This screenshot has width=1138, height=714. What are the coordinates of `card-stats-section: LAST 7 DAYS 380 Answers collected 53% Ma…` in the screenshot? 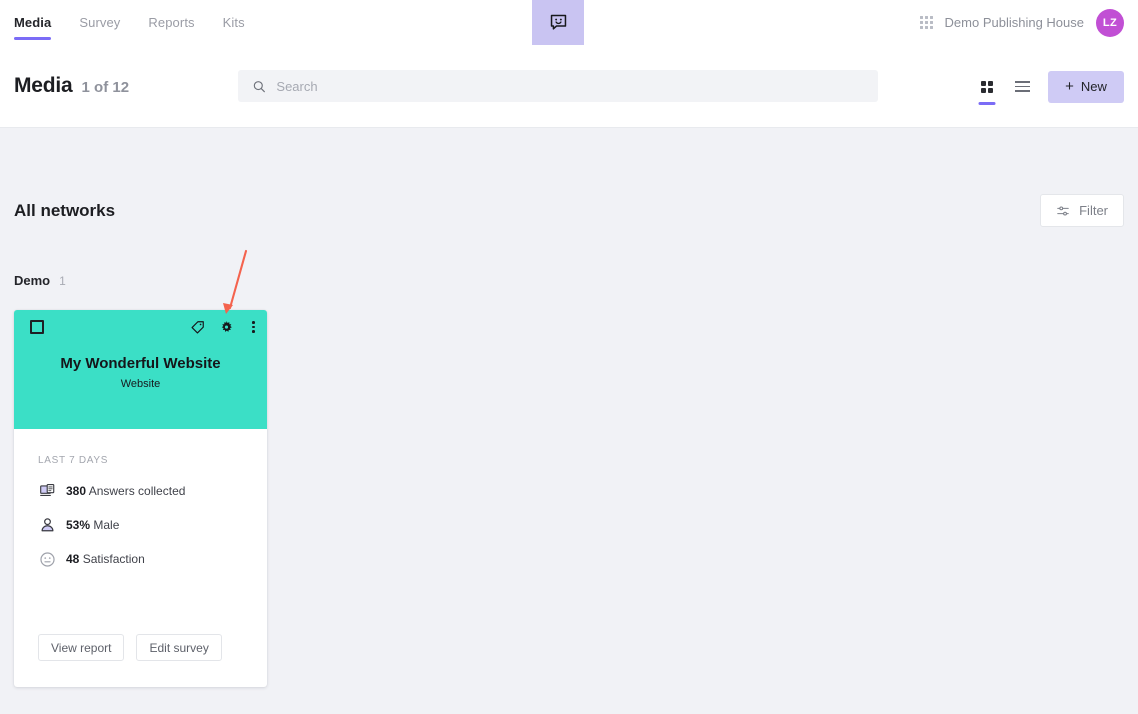 It's located at (140, 498).